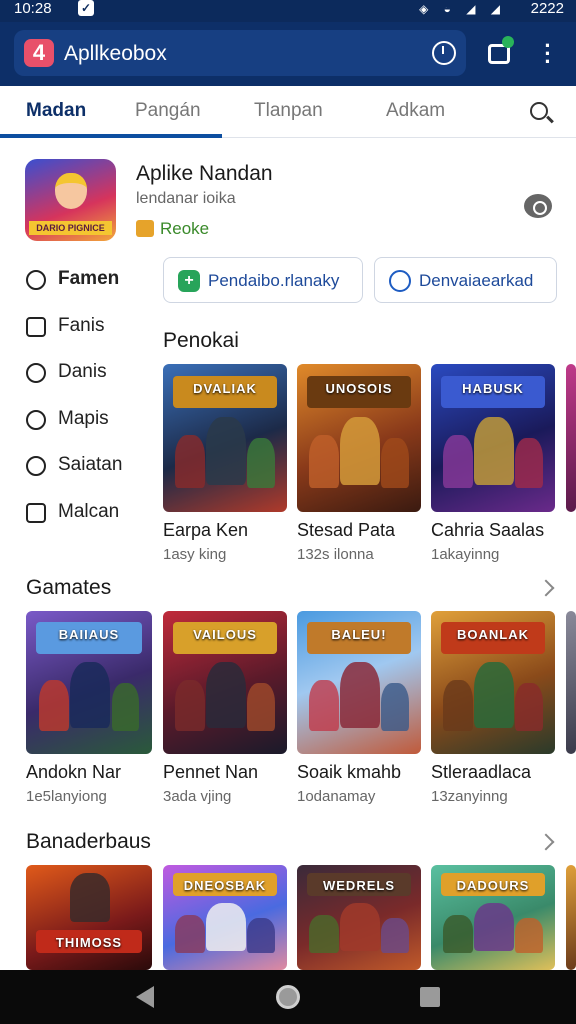 The image size is (576, 1024). I want to click on check-icon: ✓, so click(86, 8).